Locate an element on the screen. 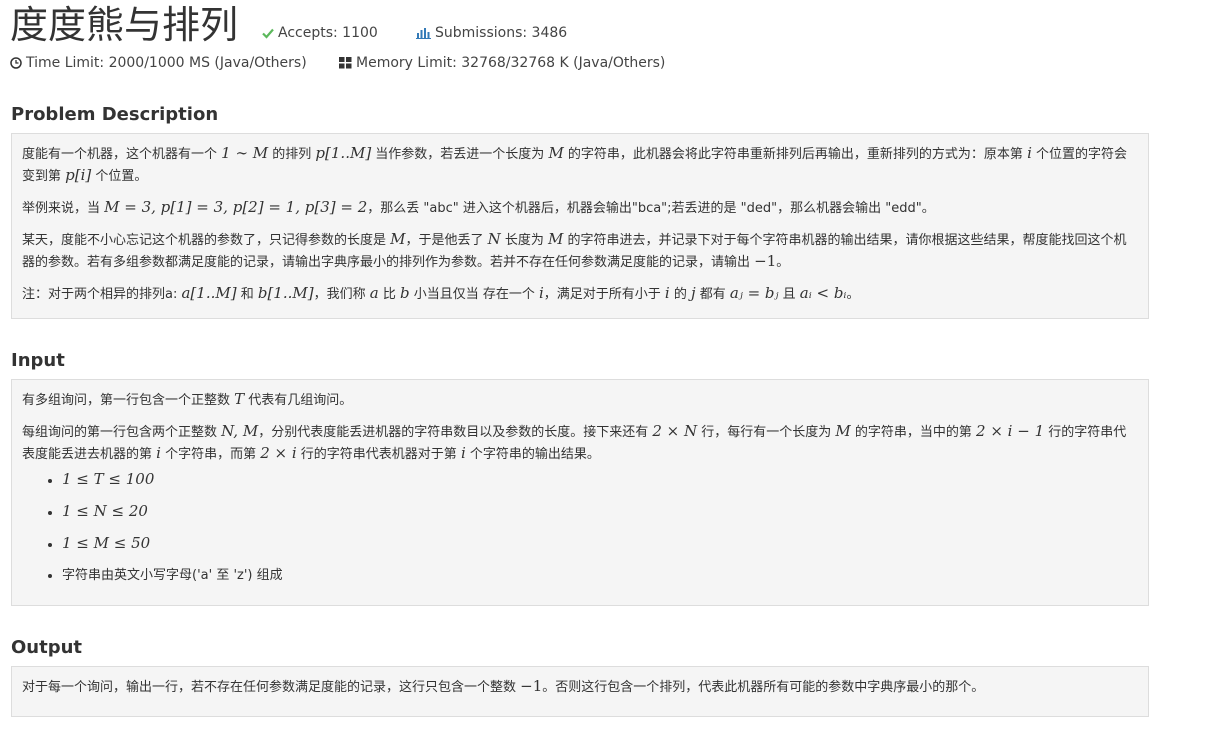  list-item: 1 ≤ M ≤ 50 is located at coordinates (600, 544).